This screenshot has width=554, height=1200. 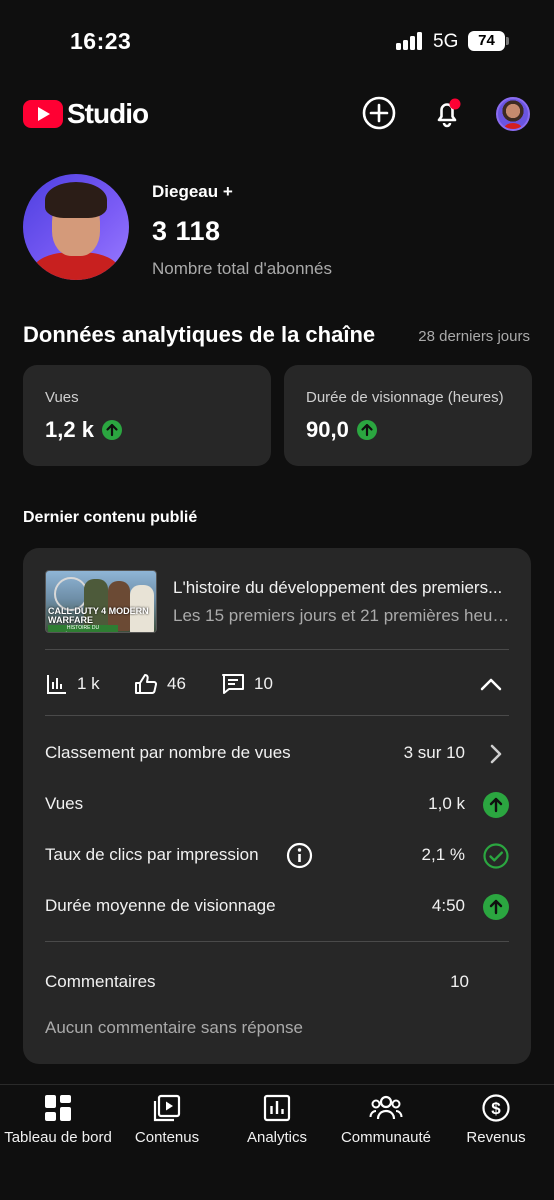 I want to click on stat-value: 1,2 k, so click(x=83, y=430).